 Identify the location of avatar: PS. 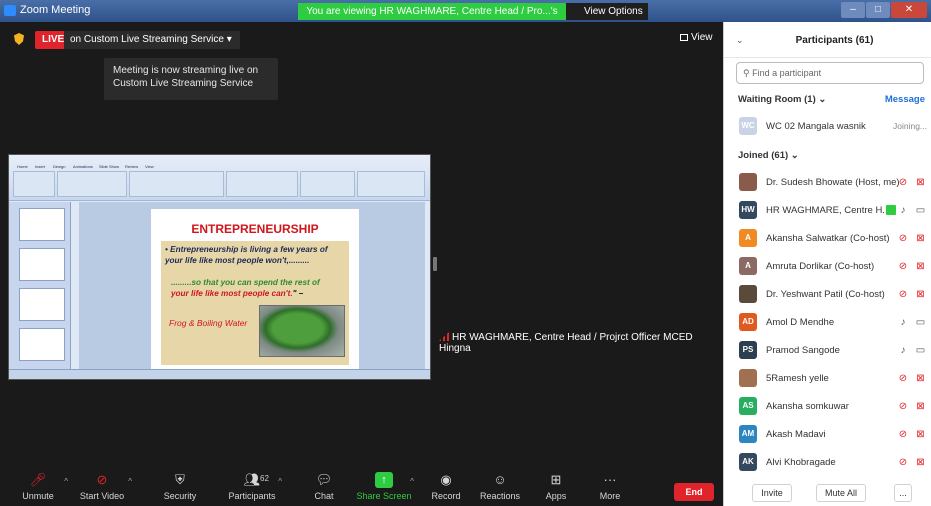
(748, 350).